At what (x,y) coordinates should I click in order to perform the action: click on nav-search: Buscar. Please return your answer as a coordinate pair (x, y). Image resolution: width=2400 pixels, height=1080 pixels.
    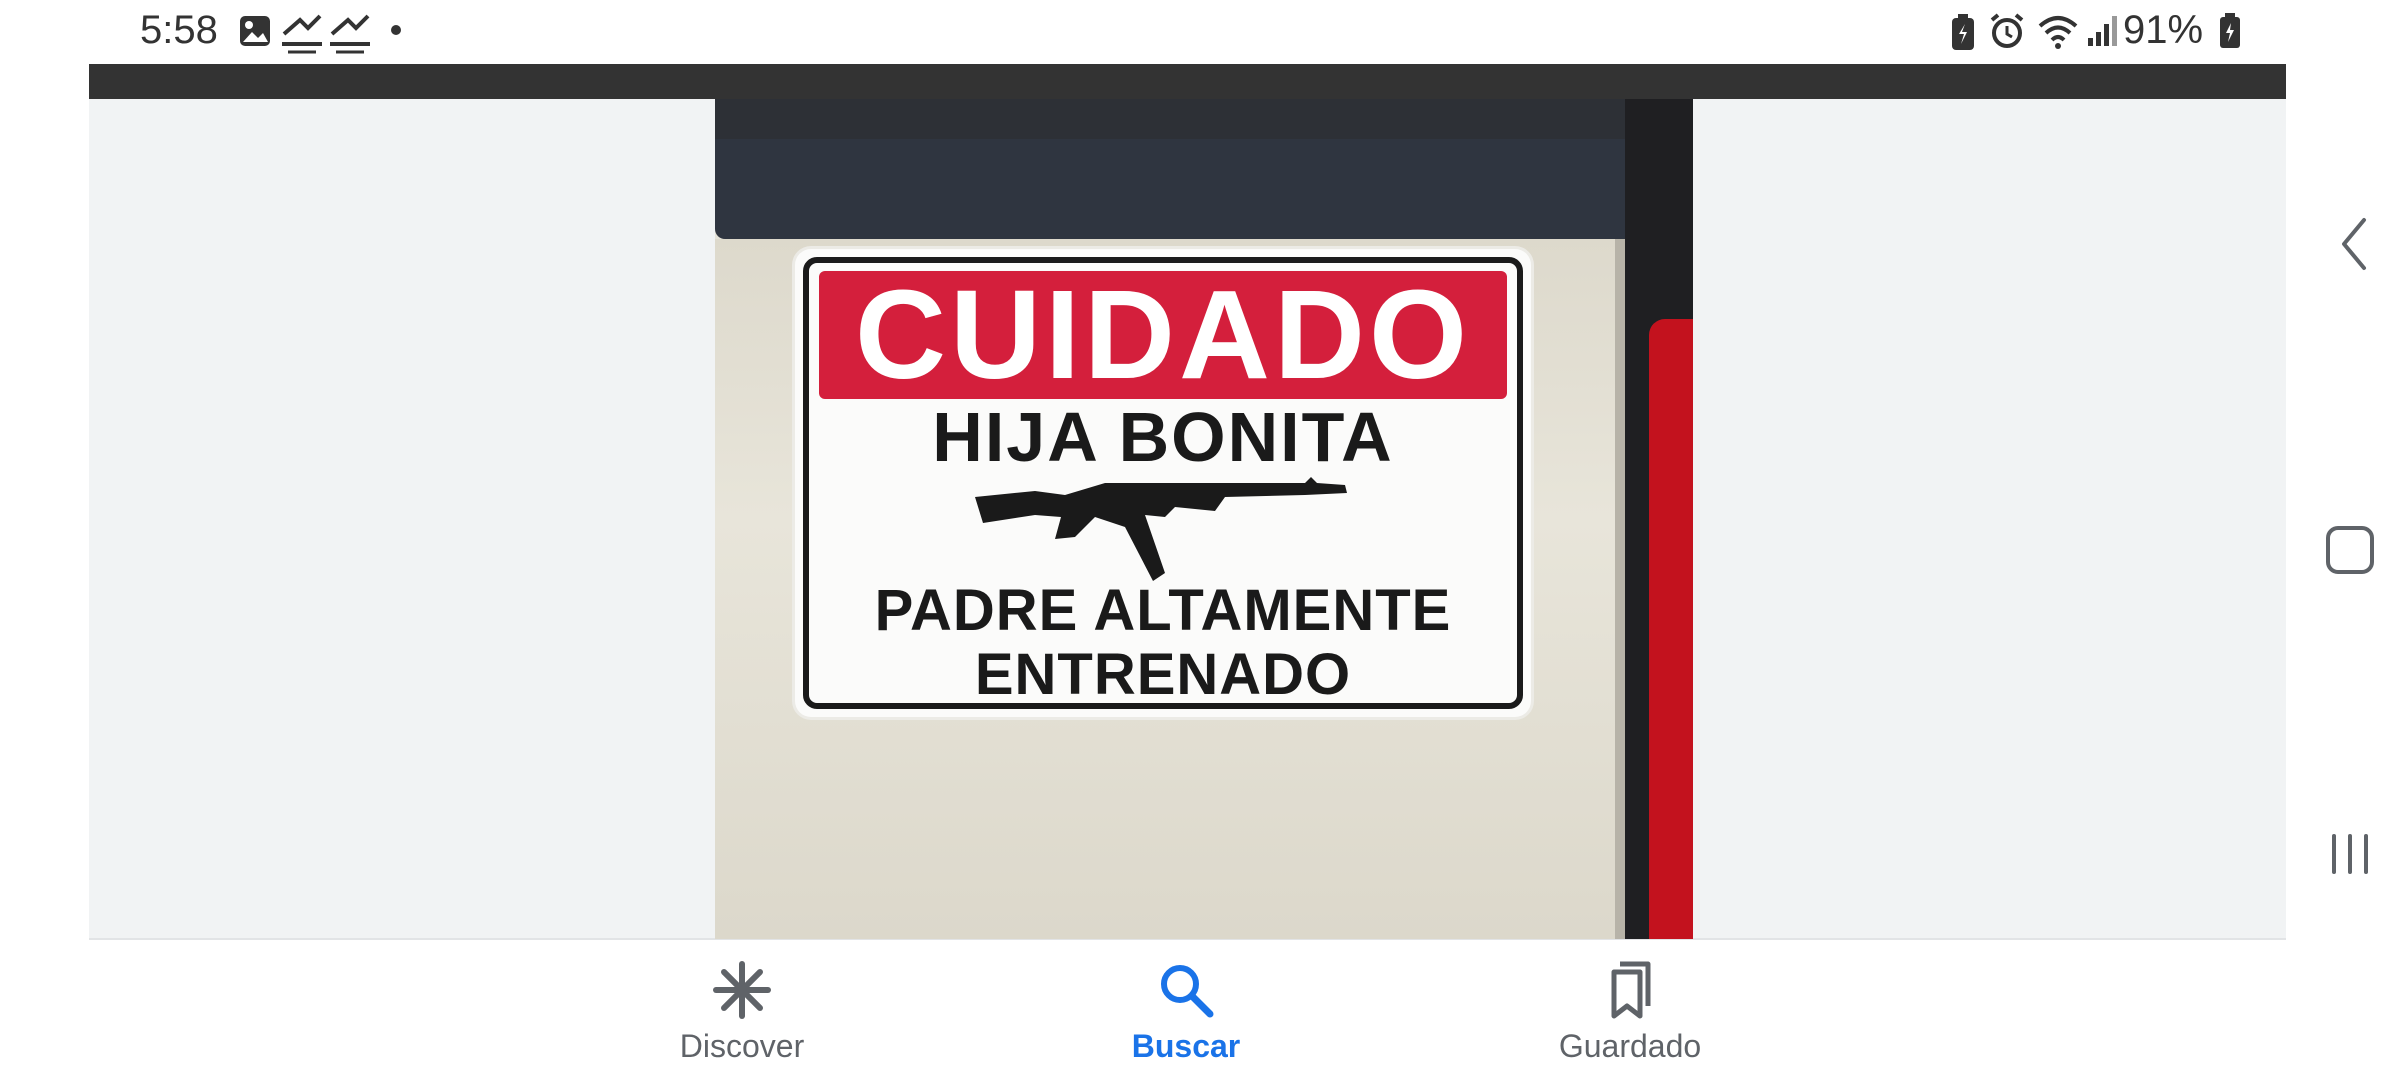
    Looking at the image, I should click on (1186, 1010).